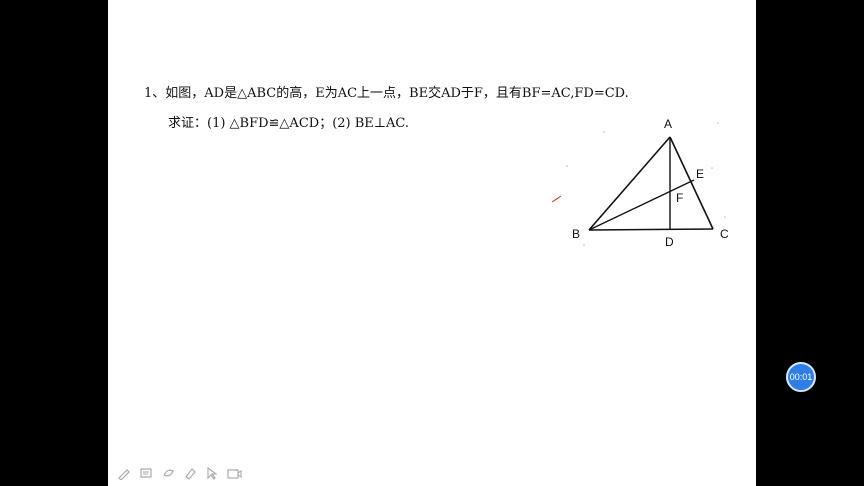 The height and width of the screenshot is (486, 864). I want to click on label-F: F, so click(679, 198).